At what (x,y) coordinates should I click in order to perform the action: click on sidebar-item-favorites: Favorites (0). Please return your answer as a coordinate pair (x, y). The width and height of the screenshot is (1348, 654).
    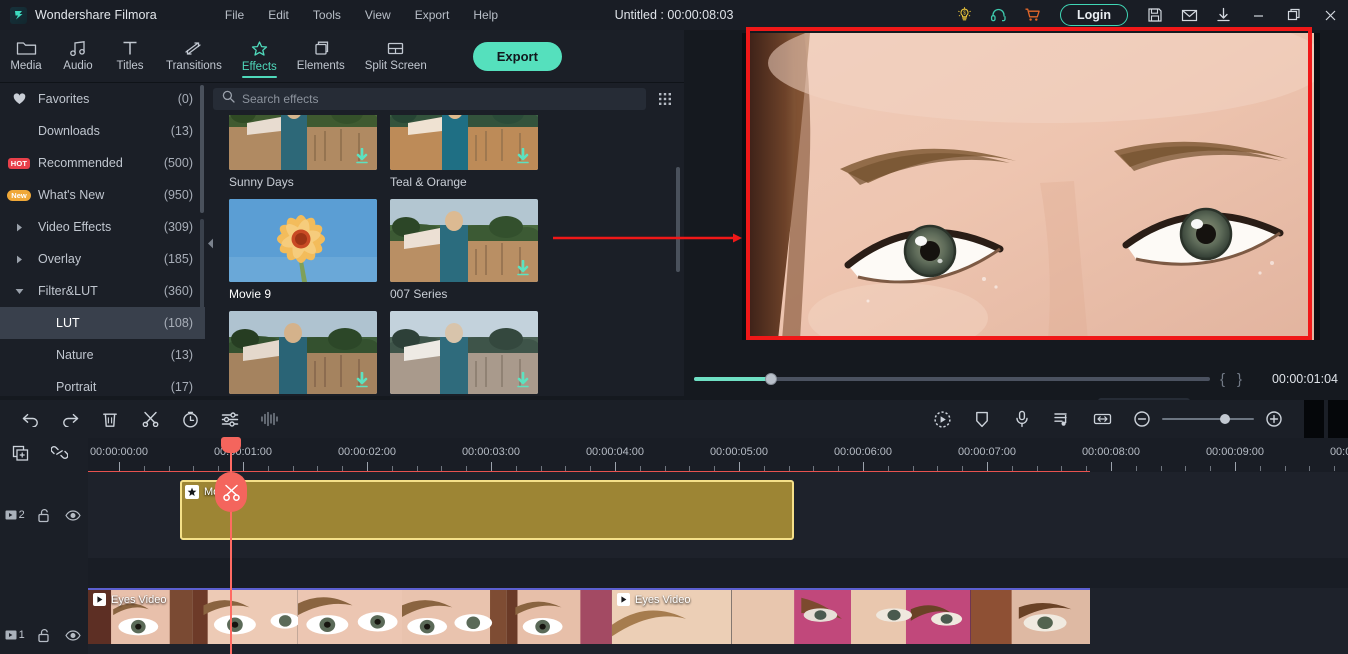
    Looking at the image, I should click on (102, 99).